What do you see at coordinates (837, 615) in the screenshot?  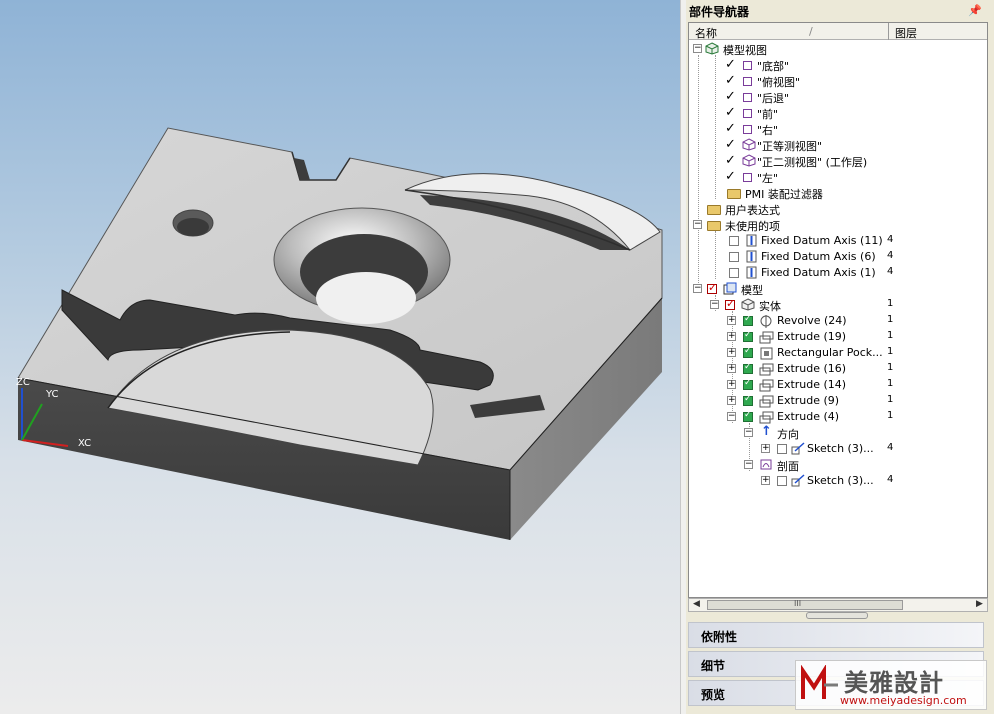 I see `panel-resize-grip` at bounding box center [837, 615].